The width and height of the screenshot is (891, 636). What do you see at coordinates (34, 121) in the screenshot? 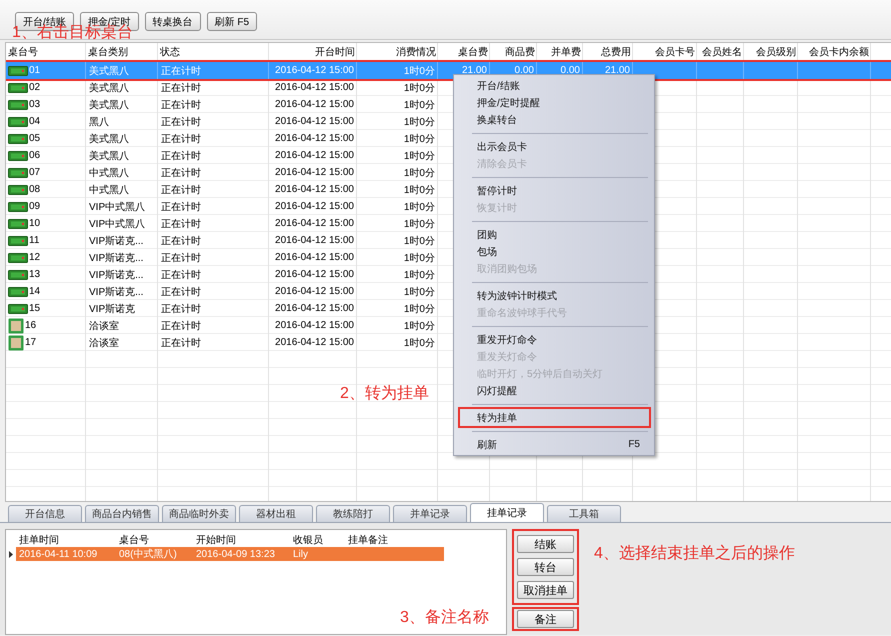
I see `table-cell: 04` at bounding box center [34, 121].